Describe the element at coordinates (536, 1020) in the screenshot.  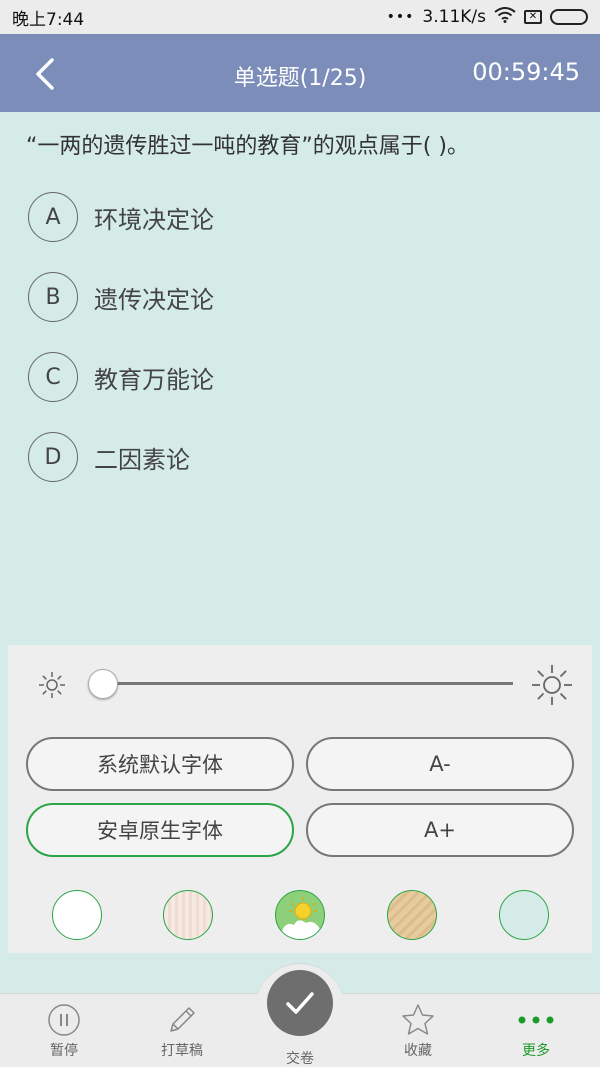
I see `more-dots-icon` at that location.